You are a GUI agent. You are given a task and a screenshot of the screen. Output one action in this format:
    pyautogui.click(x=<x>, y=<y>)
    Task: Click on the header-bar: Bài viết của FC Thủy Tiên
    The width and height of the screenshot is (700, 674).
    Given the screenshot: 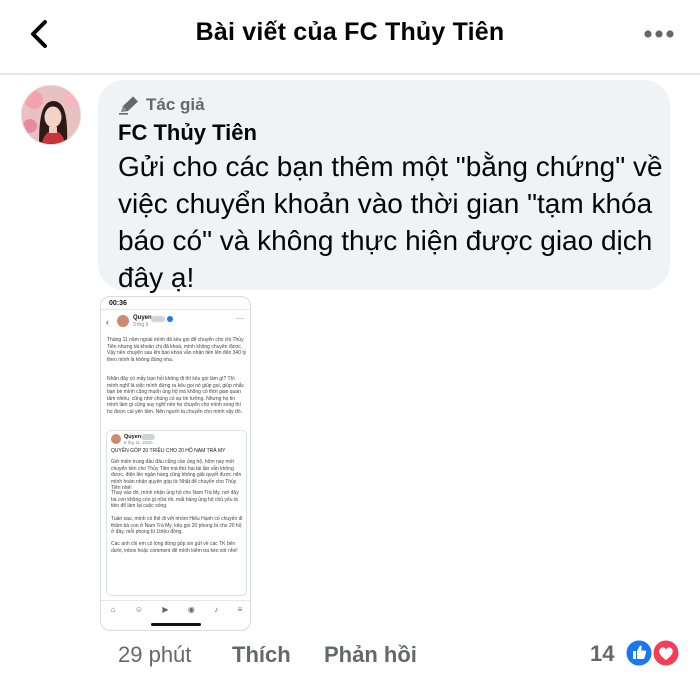 What is the action you would take?
    pyautogui.click(x=350, y=36)
    